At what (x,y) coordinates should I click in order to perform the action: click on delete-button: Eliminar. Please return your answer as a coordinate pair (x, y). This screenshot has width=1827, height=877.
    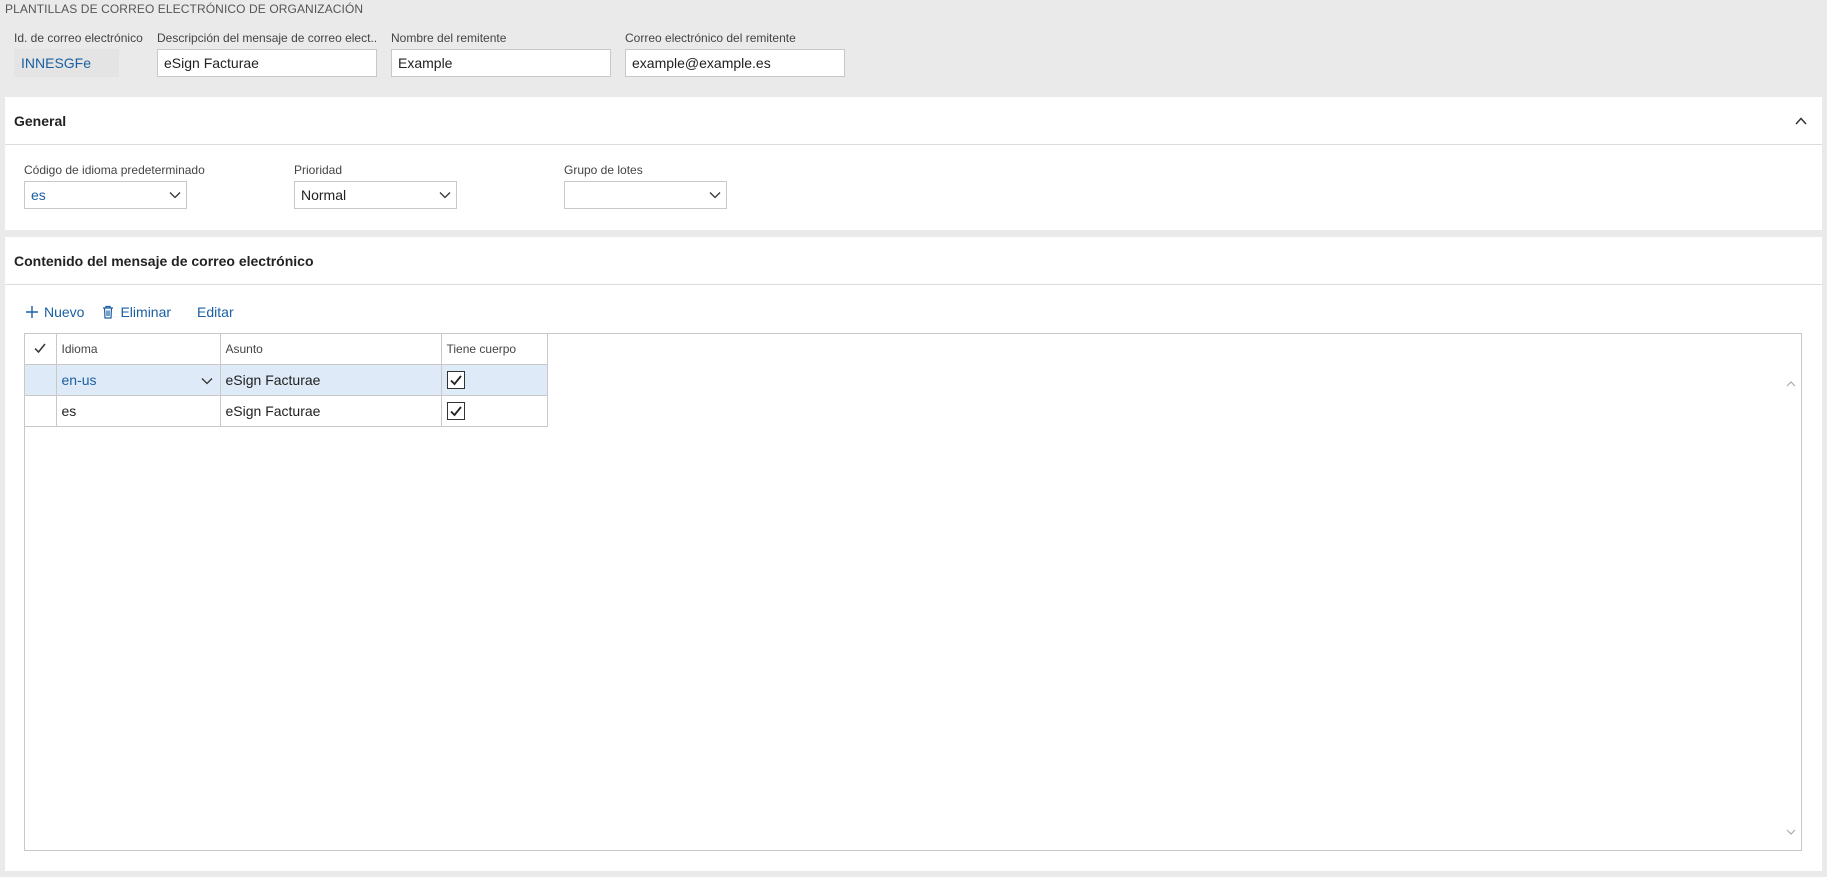
    Looking at the image, I should click on (135, 312).